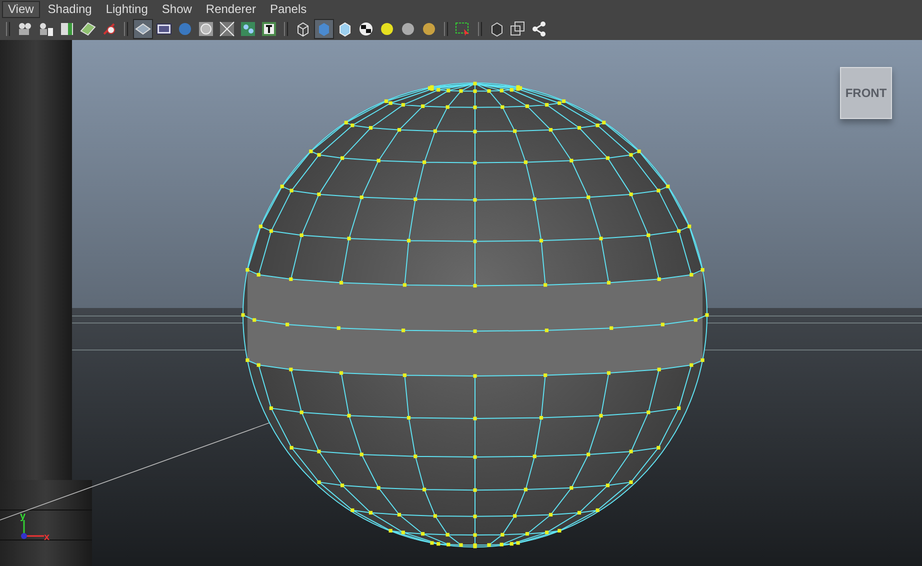  I want to click on sphere-icon, so click(185, 29).